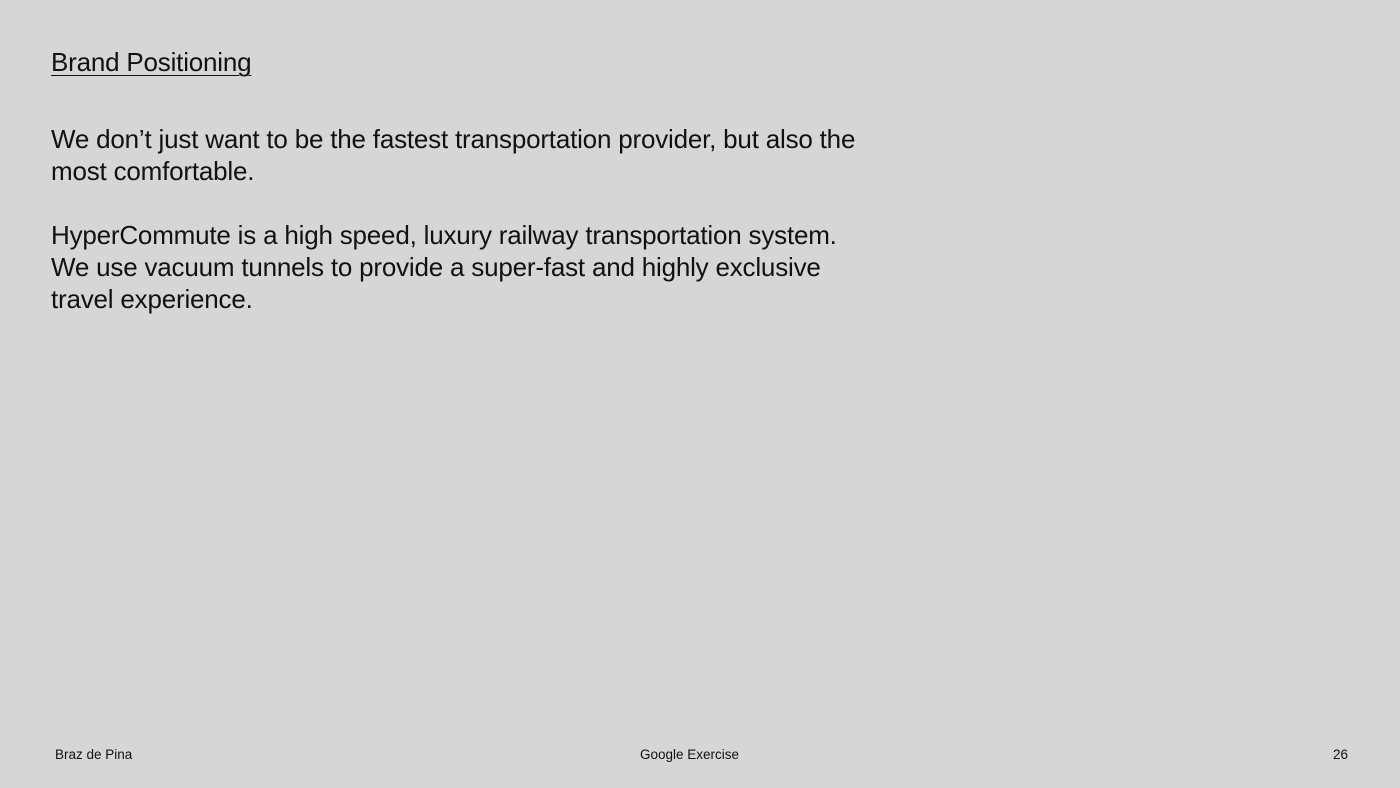 This screenshot has height=788, width=1400. Describe the element at coordinates (151, 62) in the screenshot. I see `slide-title: Brand Positioning` at that location.